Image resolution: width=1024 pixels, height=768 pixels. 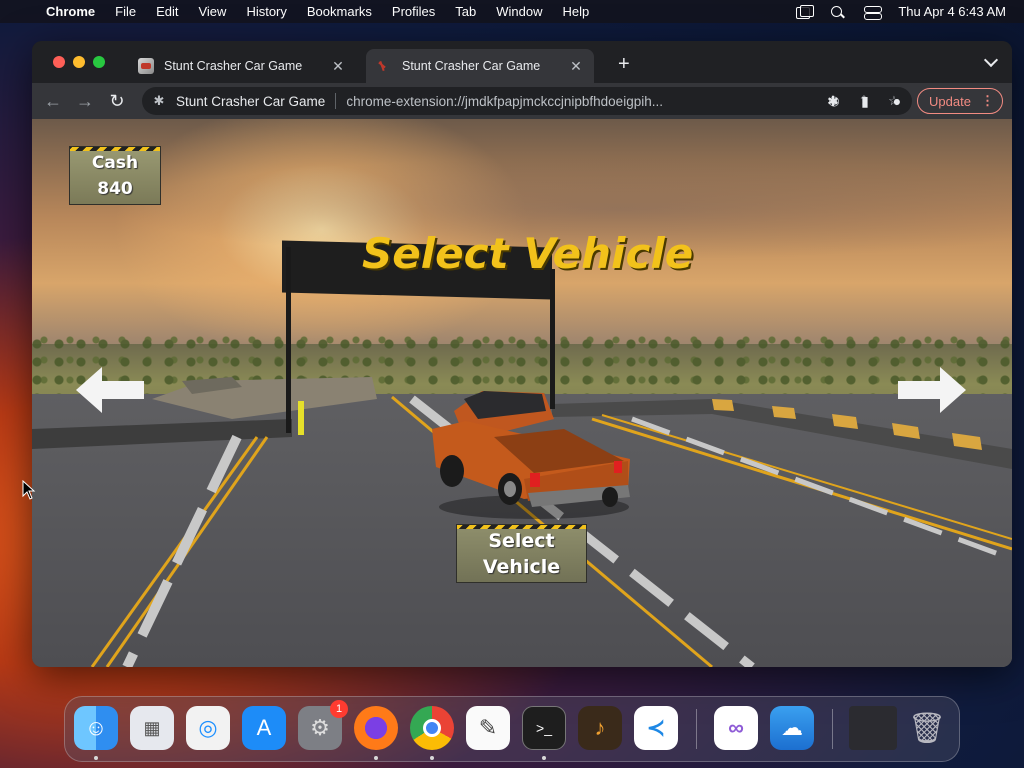 What do you see at coordinates (932, 390) in the screenshot?
I see `next-vehicle-arrow-icon` at bounding box center [932, 390].